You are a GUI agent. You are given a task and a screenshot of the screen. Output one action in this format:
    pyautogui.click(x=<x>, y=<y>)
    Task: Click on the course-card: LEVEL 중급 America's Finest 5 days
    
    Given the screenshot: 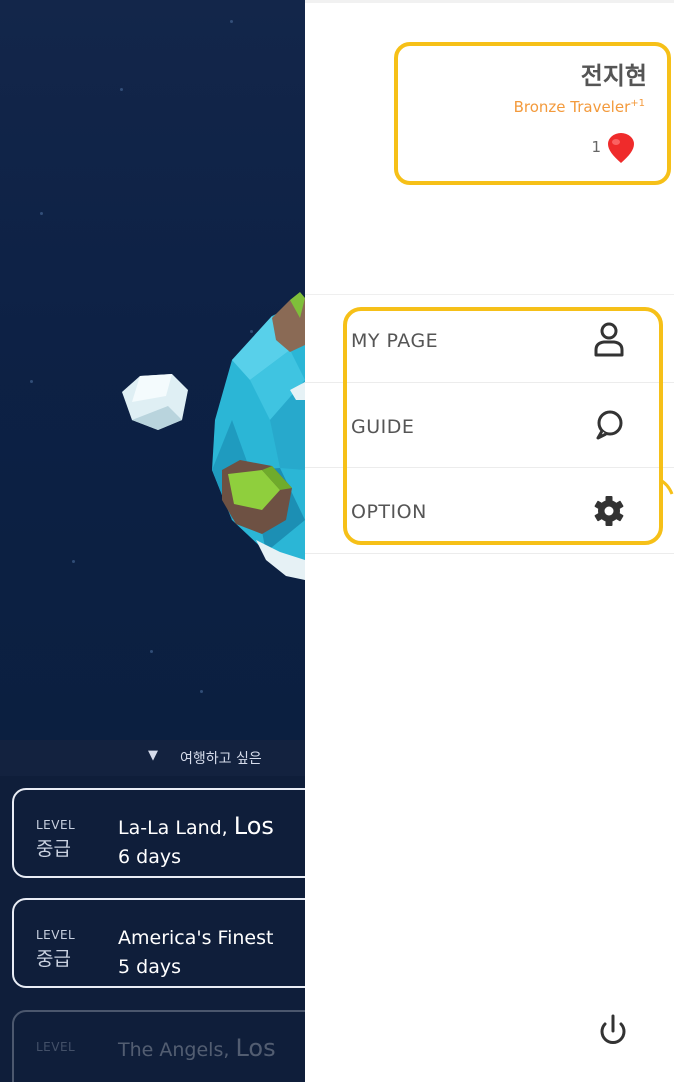 What is the action you would take?
    pyautogui.click(x=158, y=943)
    